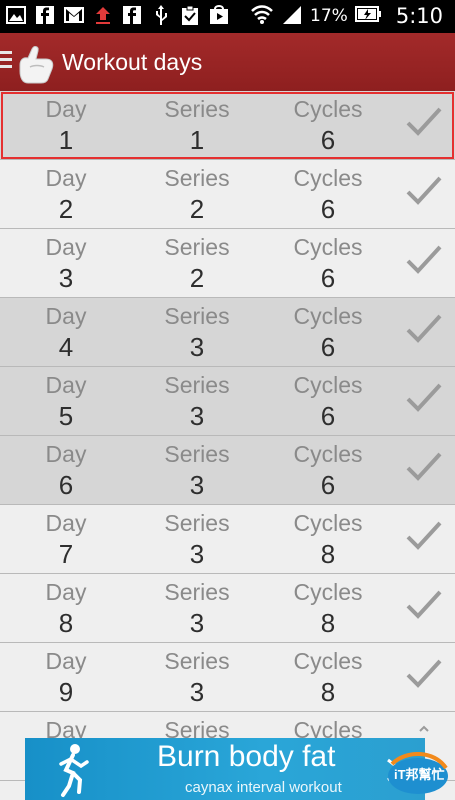 This screenshot has height=800, width=455. I want to click on day-cell: Day 8, so click(66, 609).